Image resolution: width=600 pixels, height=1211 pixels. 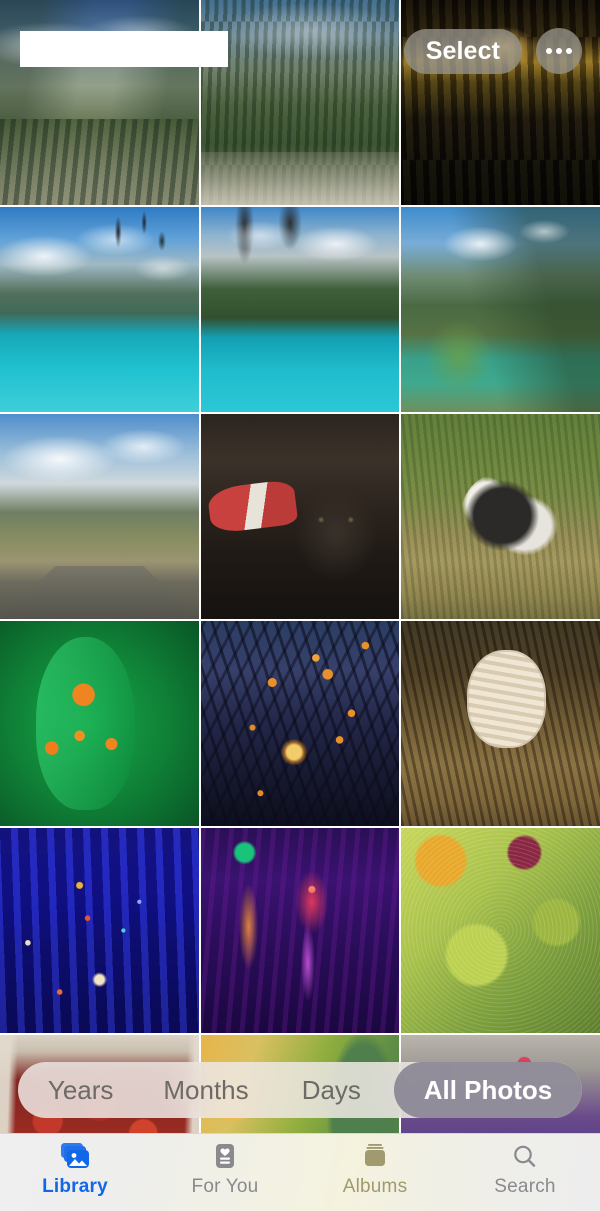 What do you see at coordinates (225, 1186) in the screenshot?
I see `tab-for-you-label: For You` at bounding box center [225, 1186].